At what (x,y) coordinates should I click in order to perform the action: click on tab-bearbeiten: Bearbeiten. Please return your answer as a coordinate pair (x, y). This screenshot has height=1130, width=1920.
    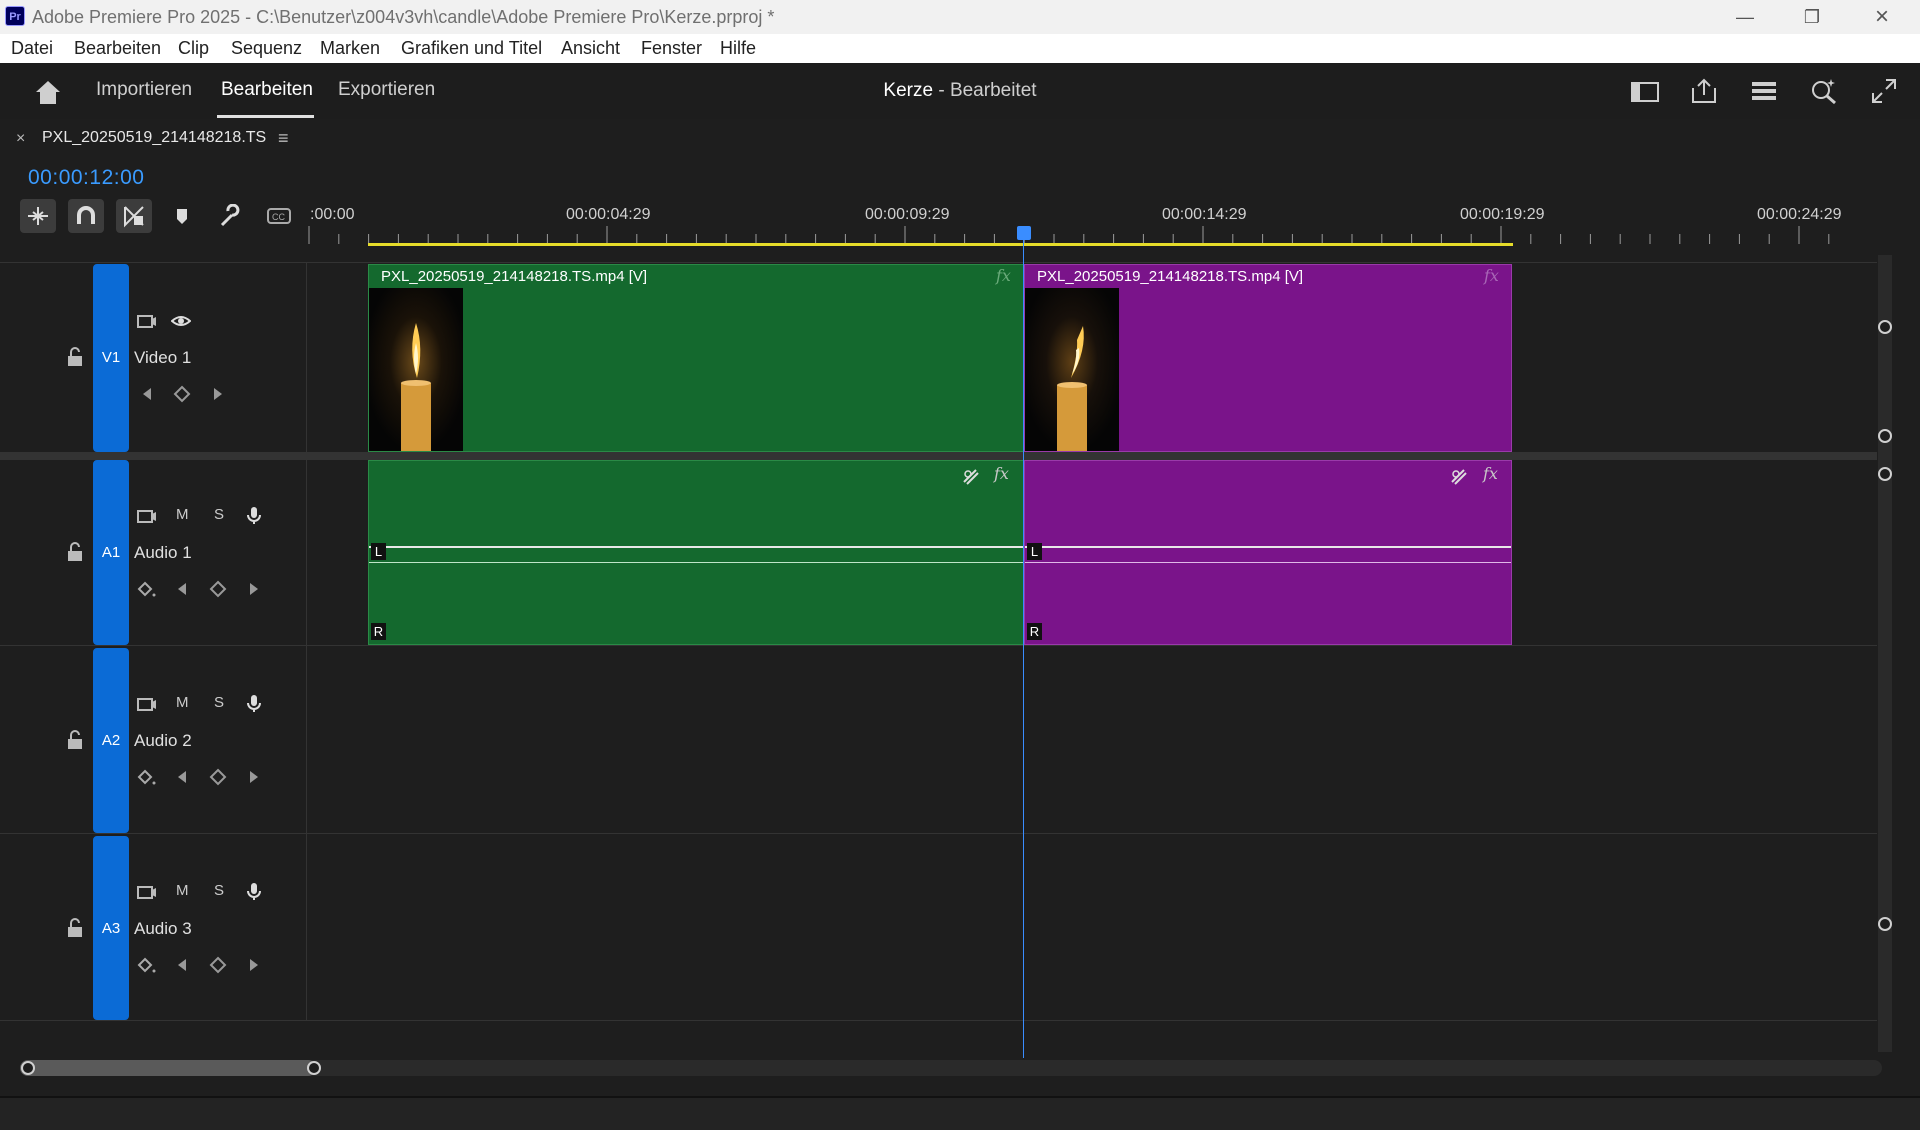
    Looking at the image, I should click on (267, 90).